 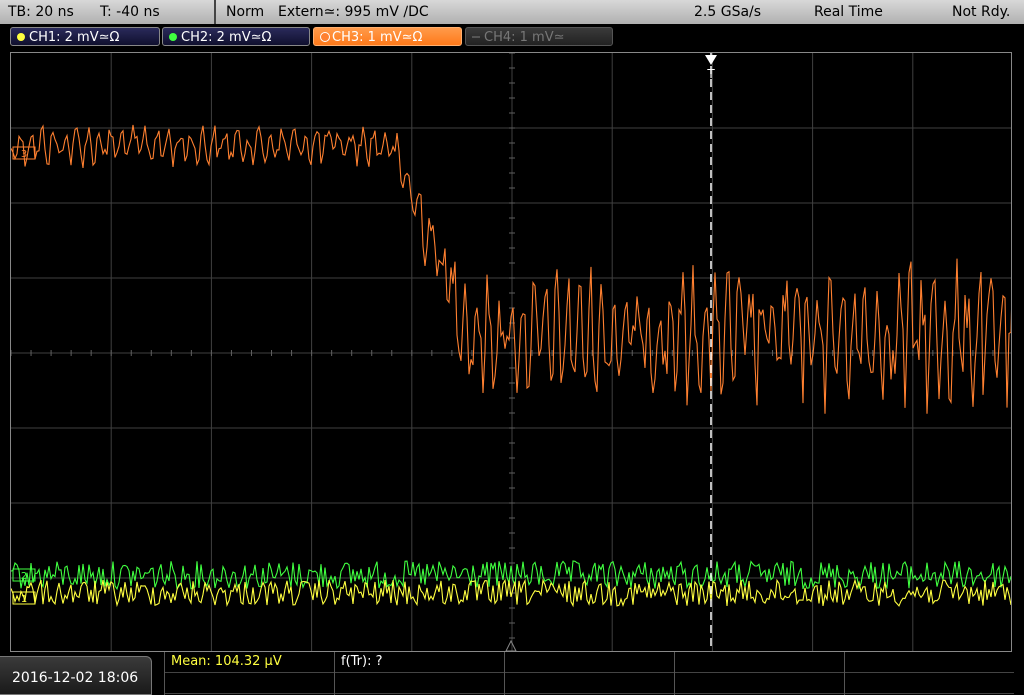 I want to click on channel-1-button: CH1: 2 mV≃Ω, so click(x=85, y=36).